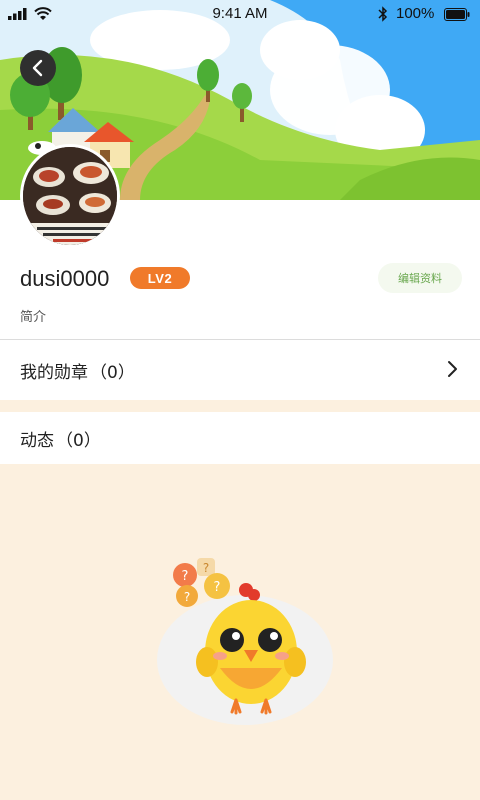 The image size is (480, 800). Describe the element at coordinates (65, 278) in the screenshot. I see `username: dusi0000` at that location.